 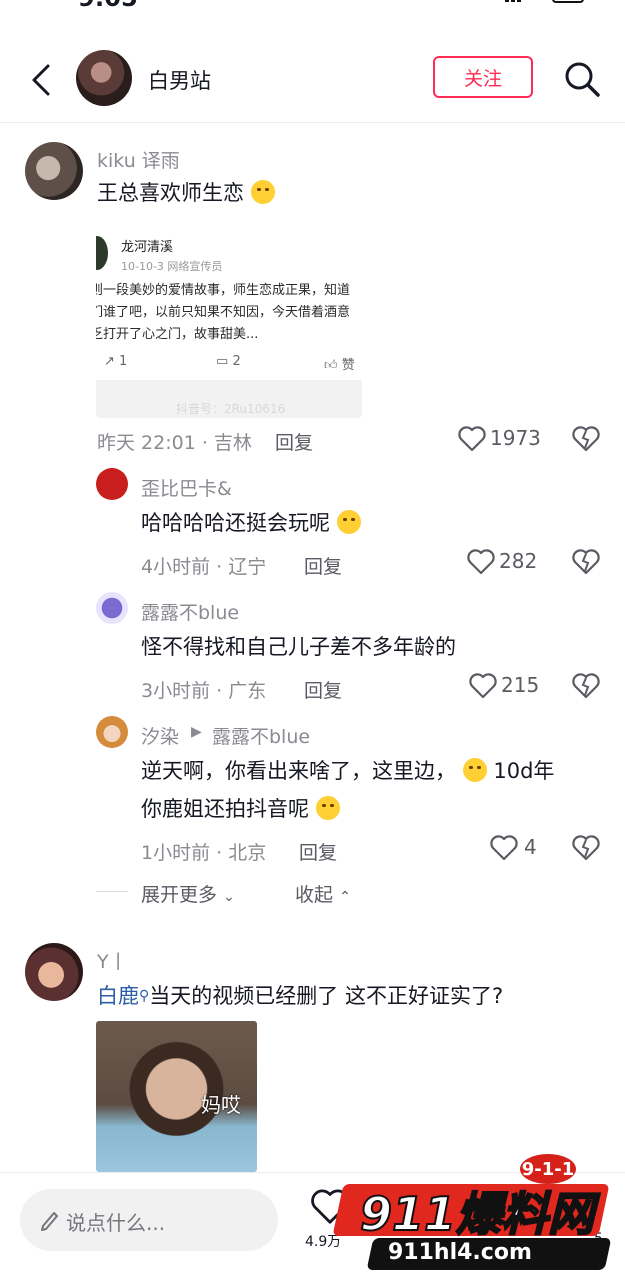 What do you see at coordinates (548, 1169) in the screenshot?
I see `watermark-badge: 9-1-1` at bounding box center [548, 1169].